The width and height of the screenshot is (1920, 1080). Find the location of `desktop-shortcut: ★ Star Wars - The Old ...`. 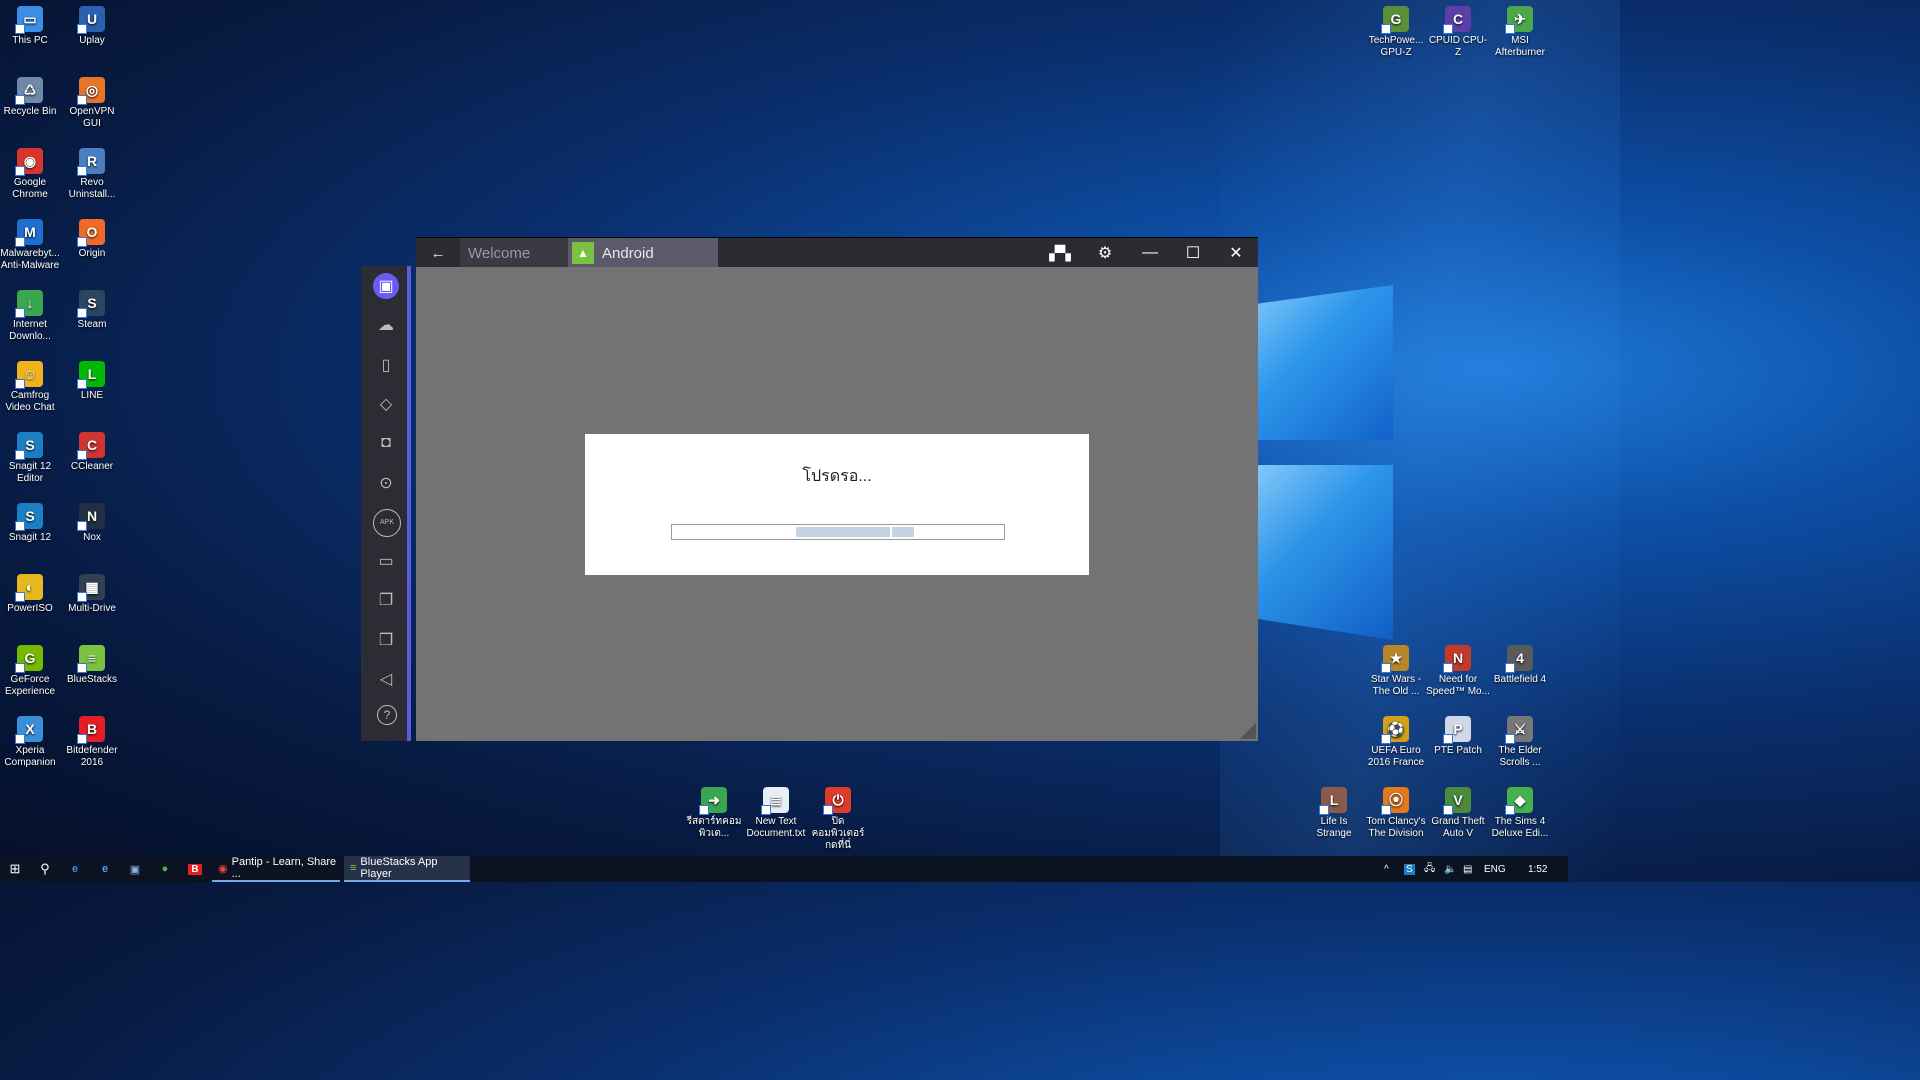

desktop-shortcut: ★ Star Wars - The Old ... is located at coordinates (1396, 671).